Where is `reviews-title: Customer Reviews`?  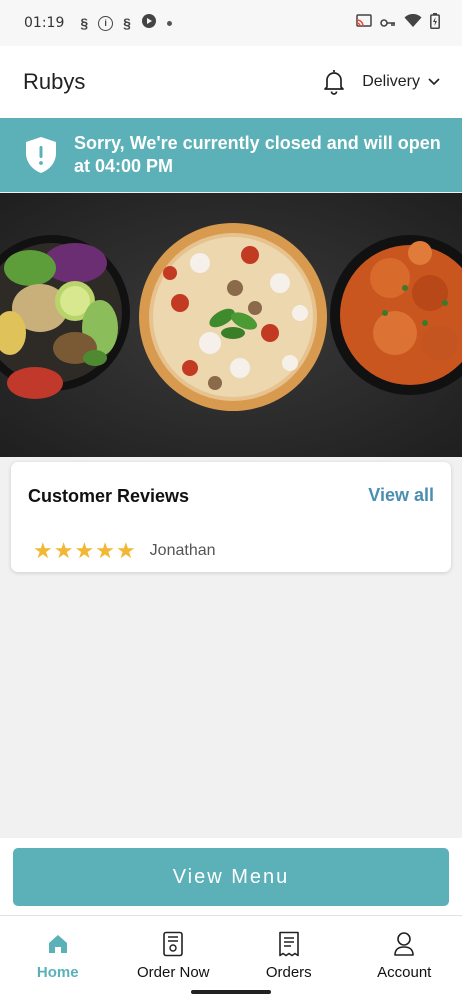
reviews-title: Customer Reviews is located at coordinates (109, 496).